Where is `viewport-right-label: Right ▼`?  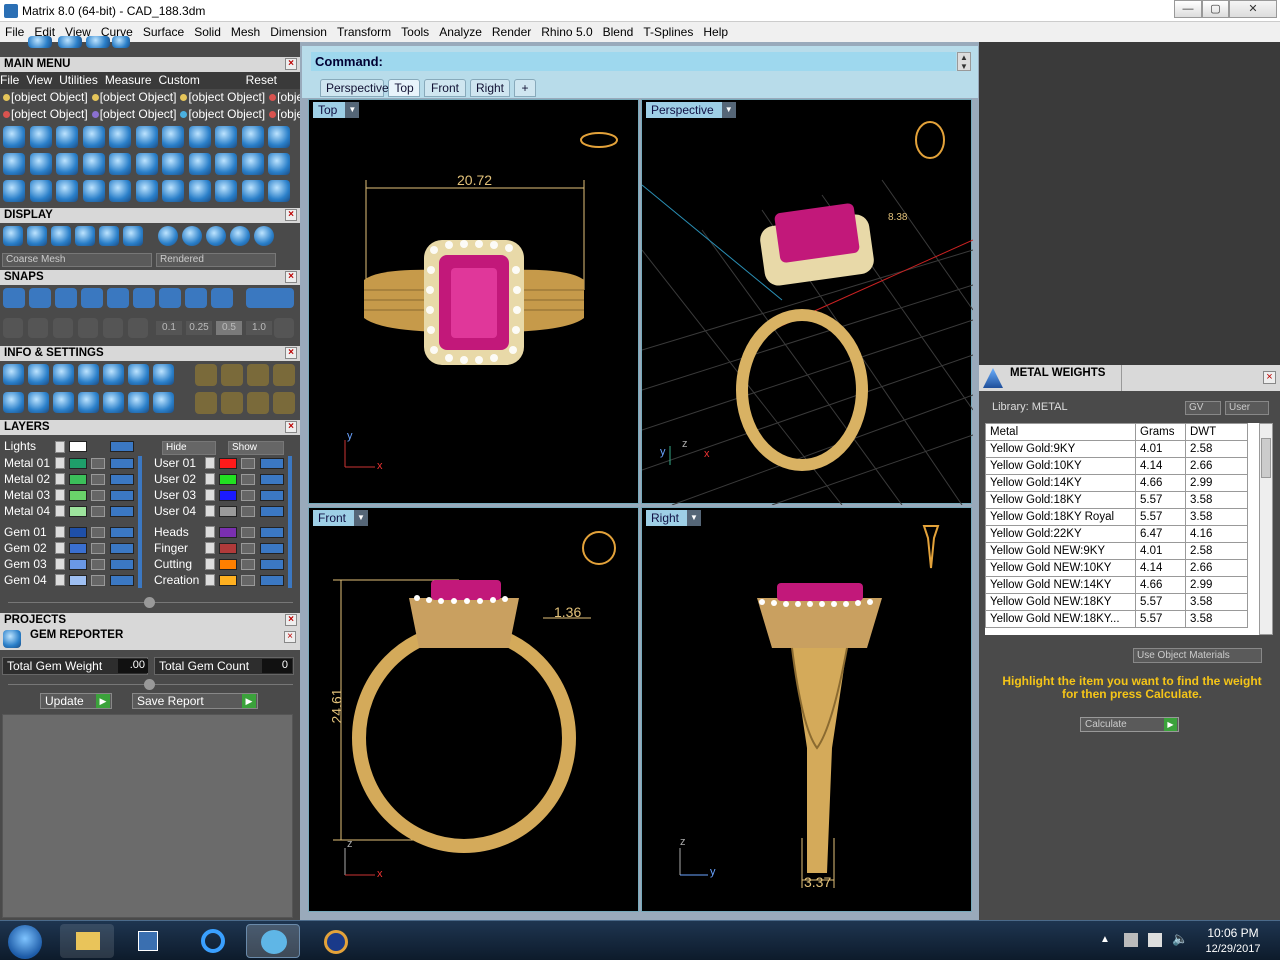 viewport-right-label: Right ▼ is located at coordinates (674, 518).